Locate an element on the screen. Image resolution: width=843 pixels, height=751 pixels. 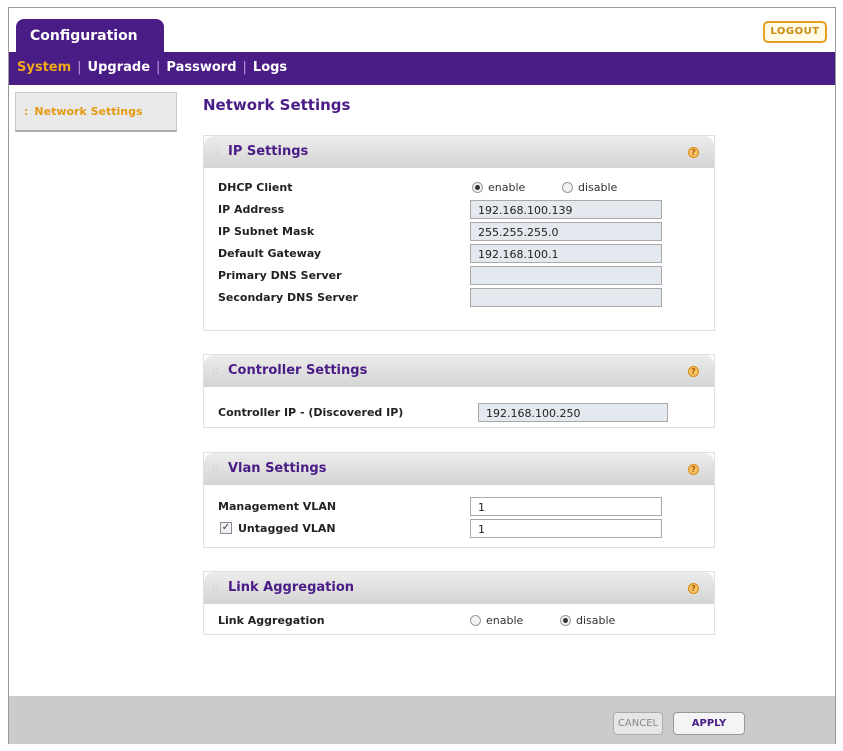
check-icon: ✓ is located at coordinates (226, 527).